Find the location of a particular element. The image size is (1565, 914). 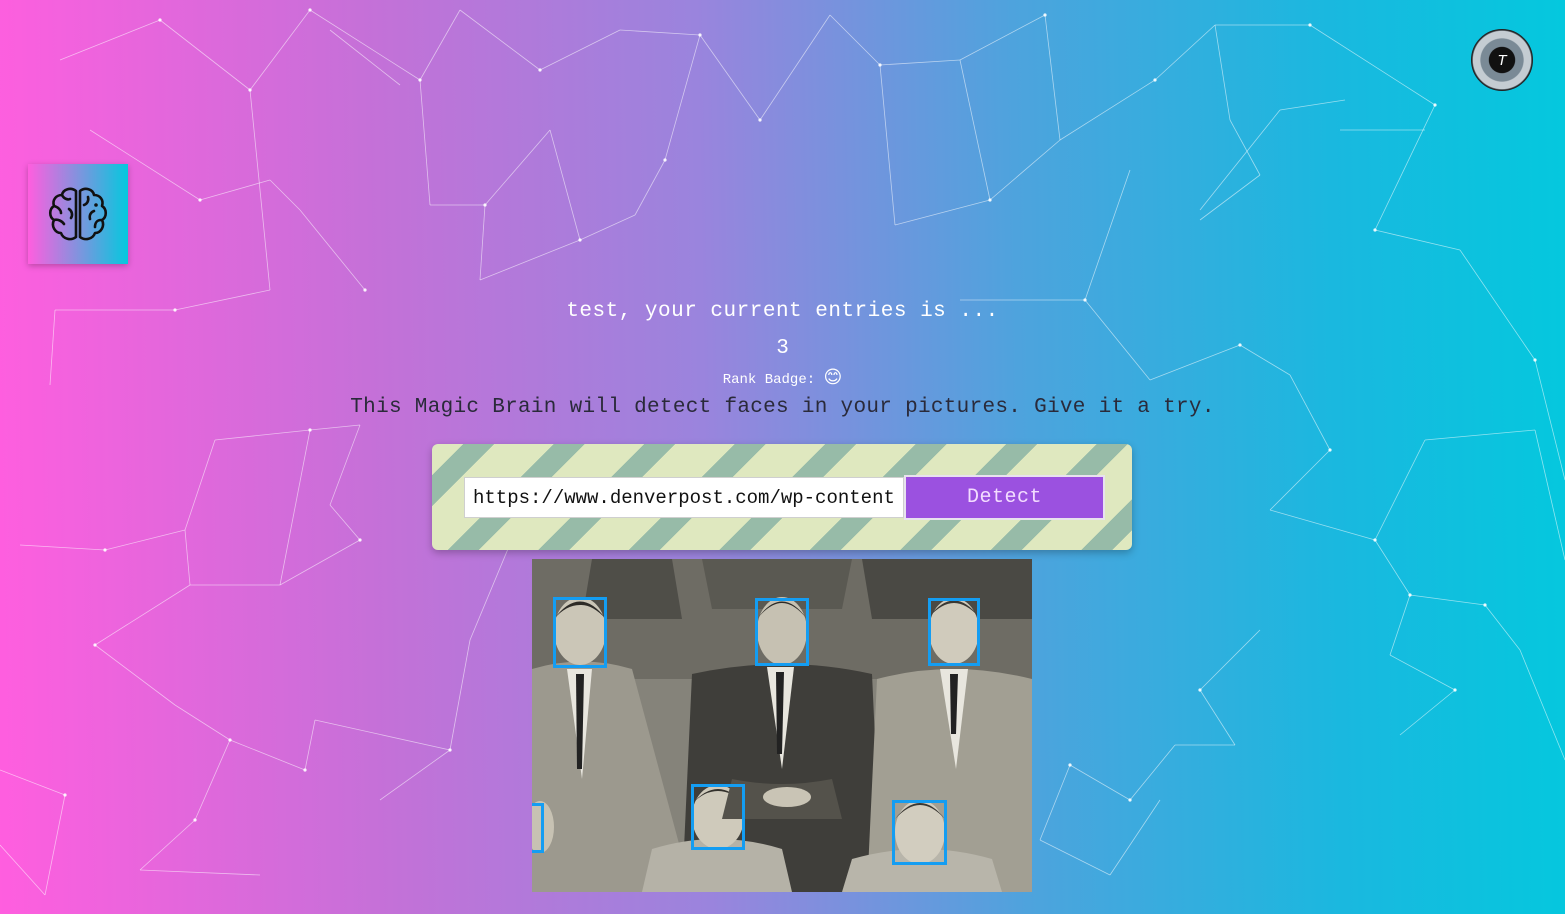

logo-tile is located at coordinates (78, 214).